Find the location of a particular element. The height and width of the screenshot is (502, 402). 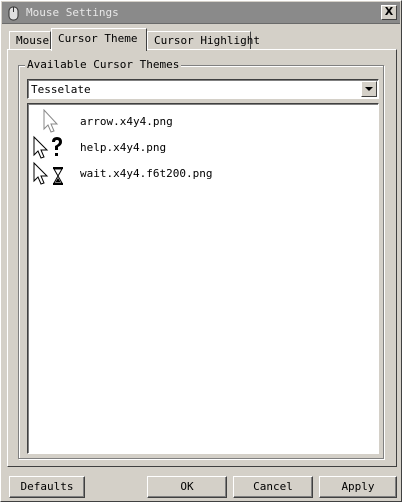

mouse-icon is located at coordinates (13, 13).